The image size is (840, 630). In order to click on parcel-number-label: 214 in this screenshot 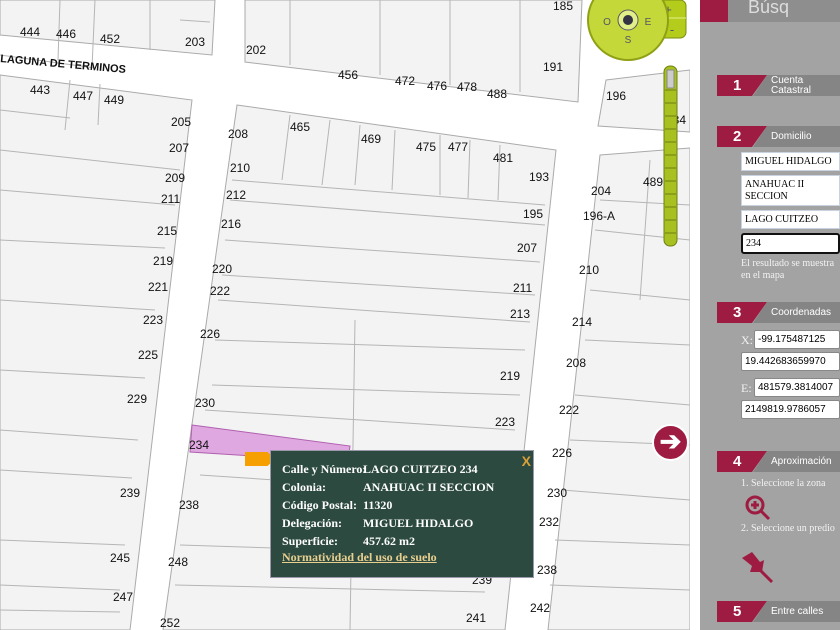, I will do `click(582, 322)`.